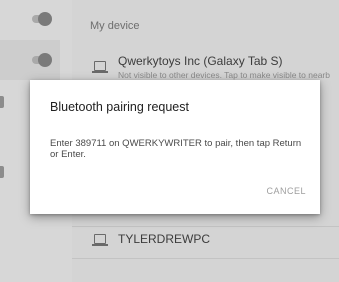 The width and height of the screenshot is (339, 282). I want to click on section-header: My device, so click(115, 26).